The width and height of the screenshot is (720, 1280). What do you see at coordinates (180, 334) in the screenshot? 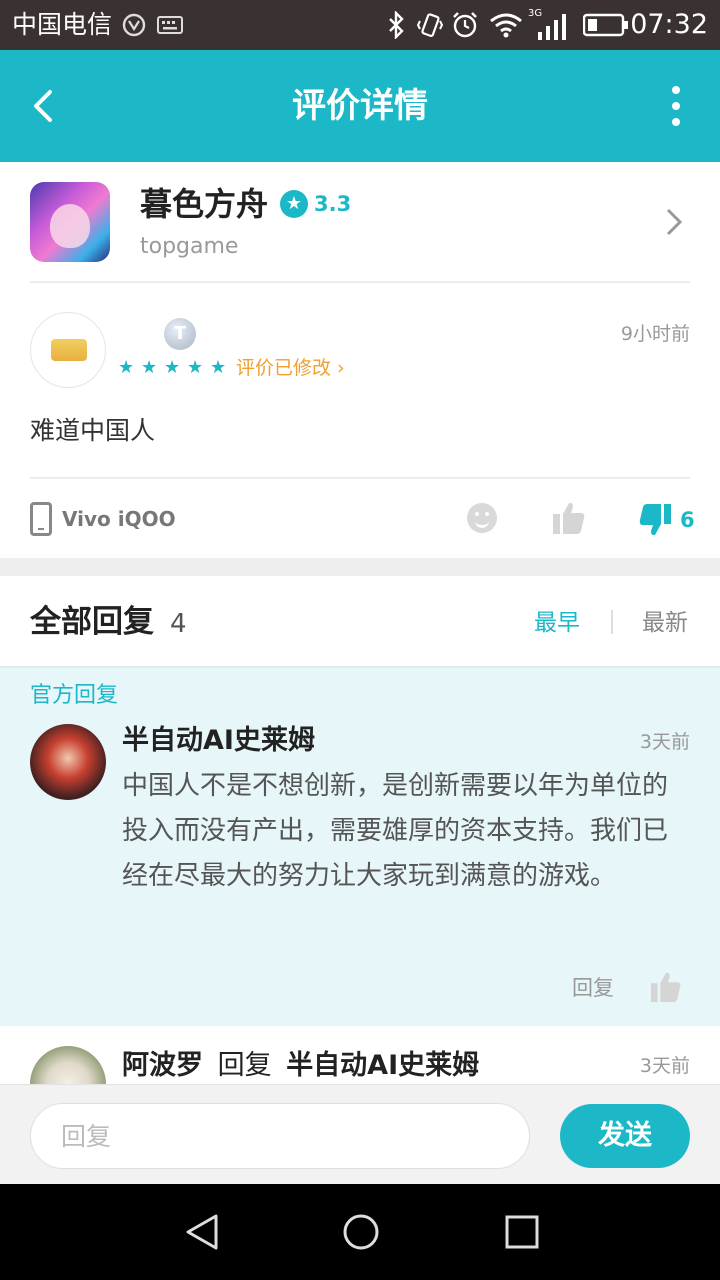
I see `user-level-badge: T` at bounding box center [180, 334].